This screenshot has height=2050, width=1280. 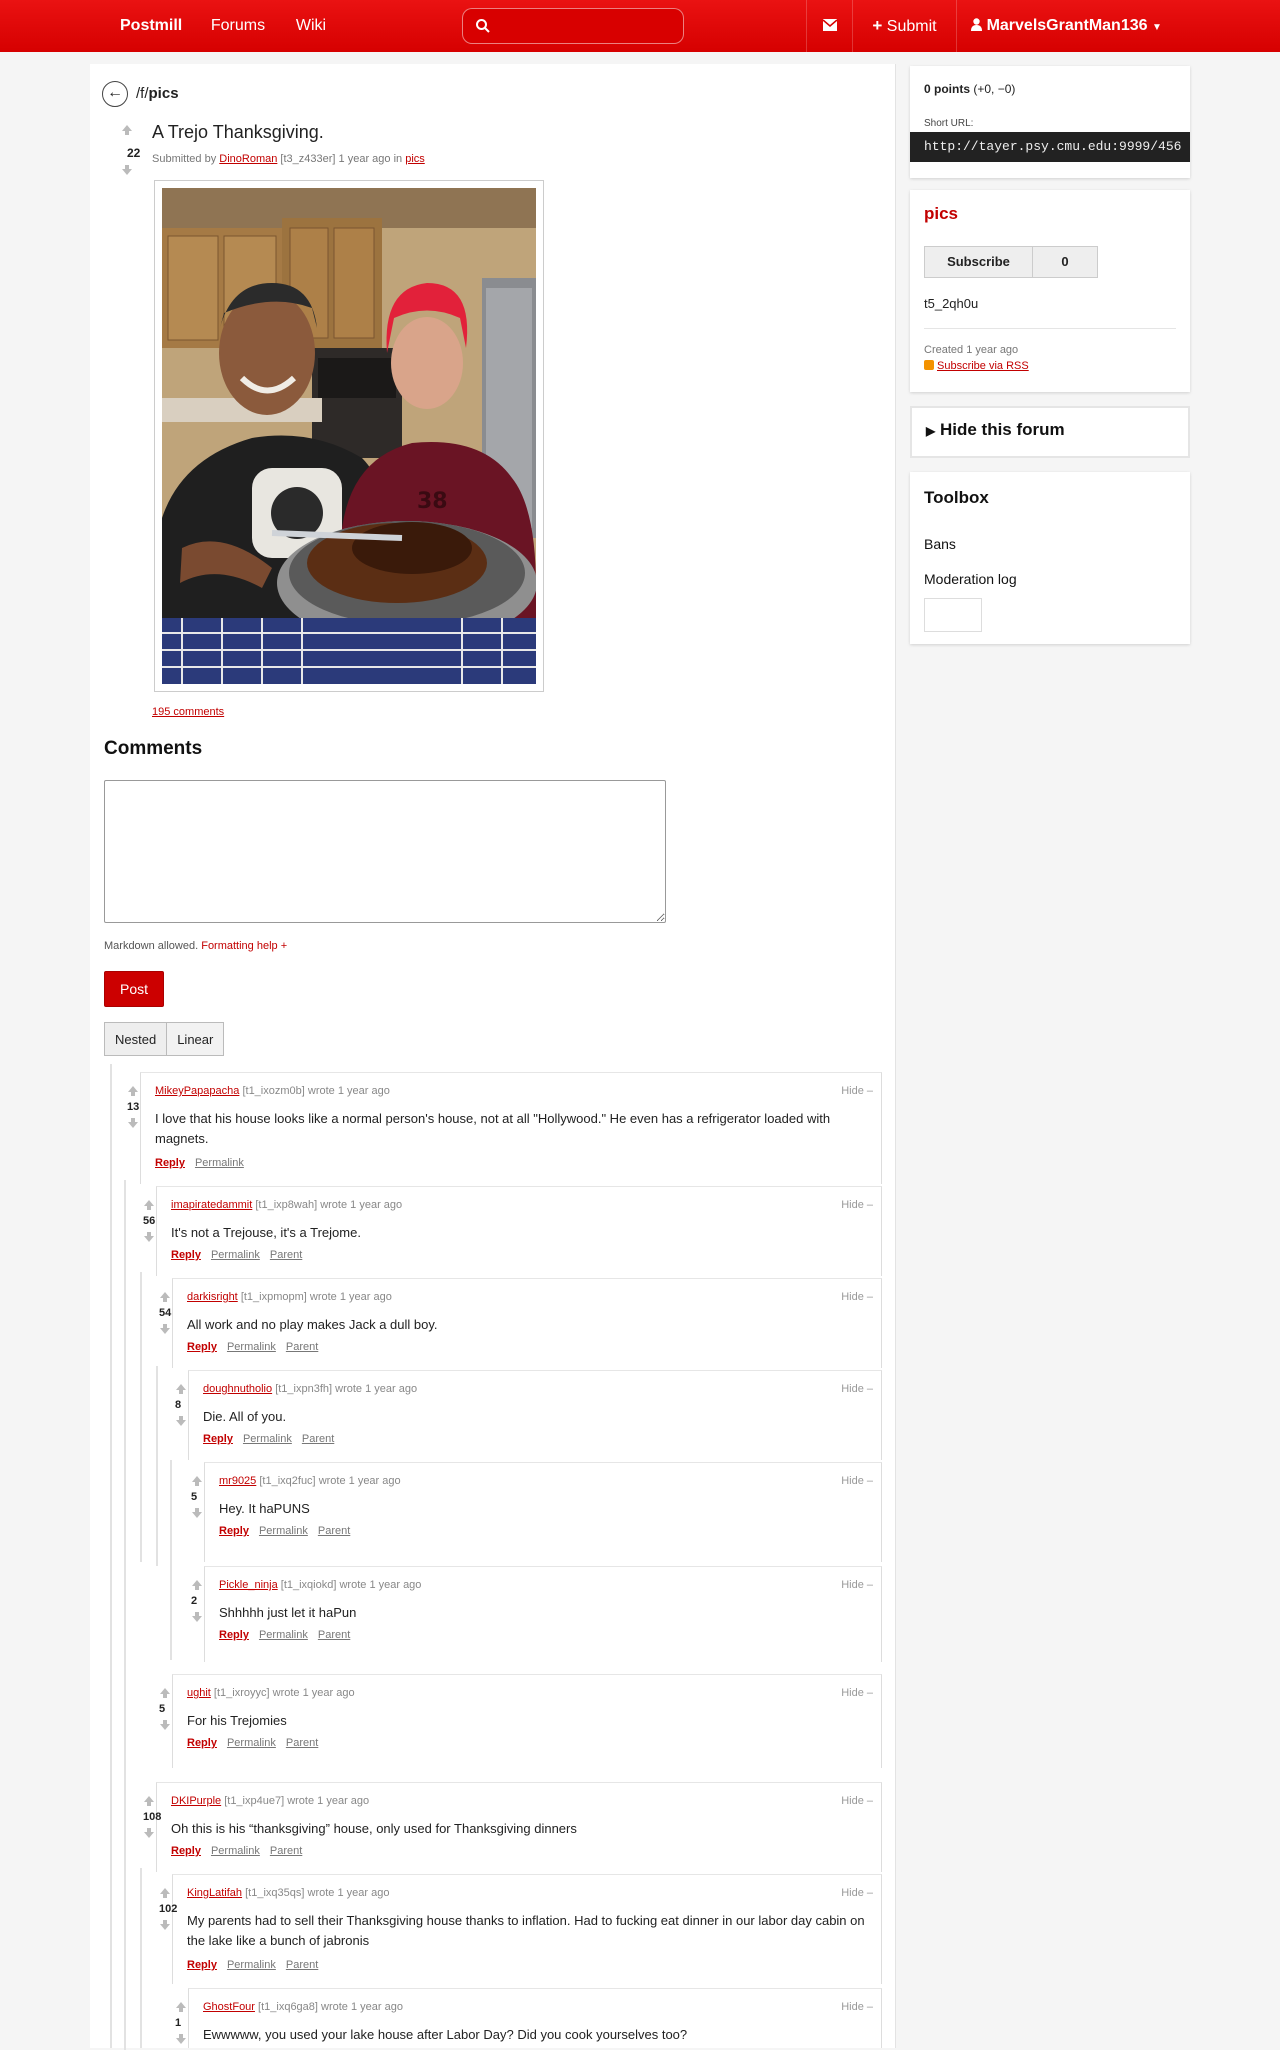 What do you see at coordinates (136, 1039) in the screenshot?
I see `nested-view-button: Nested` at bounding box center [136, 1039].